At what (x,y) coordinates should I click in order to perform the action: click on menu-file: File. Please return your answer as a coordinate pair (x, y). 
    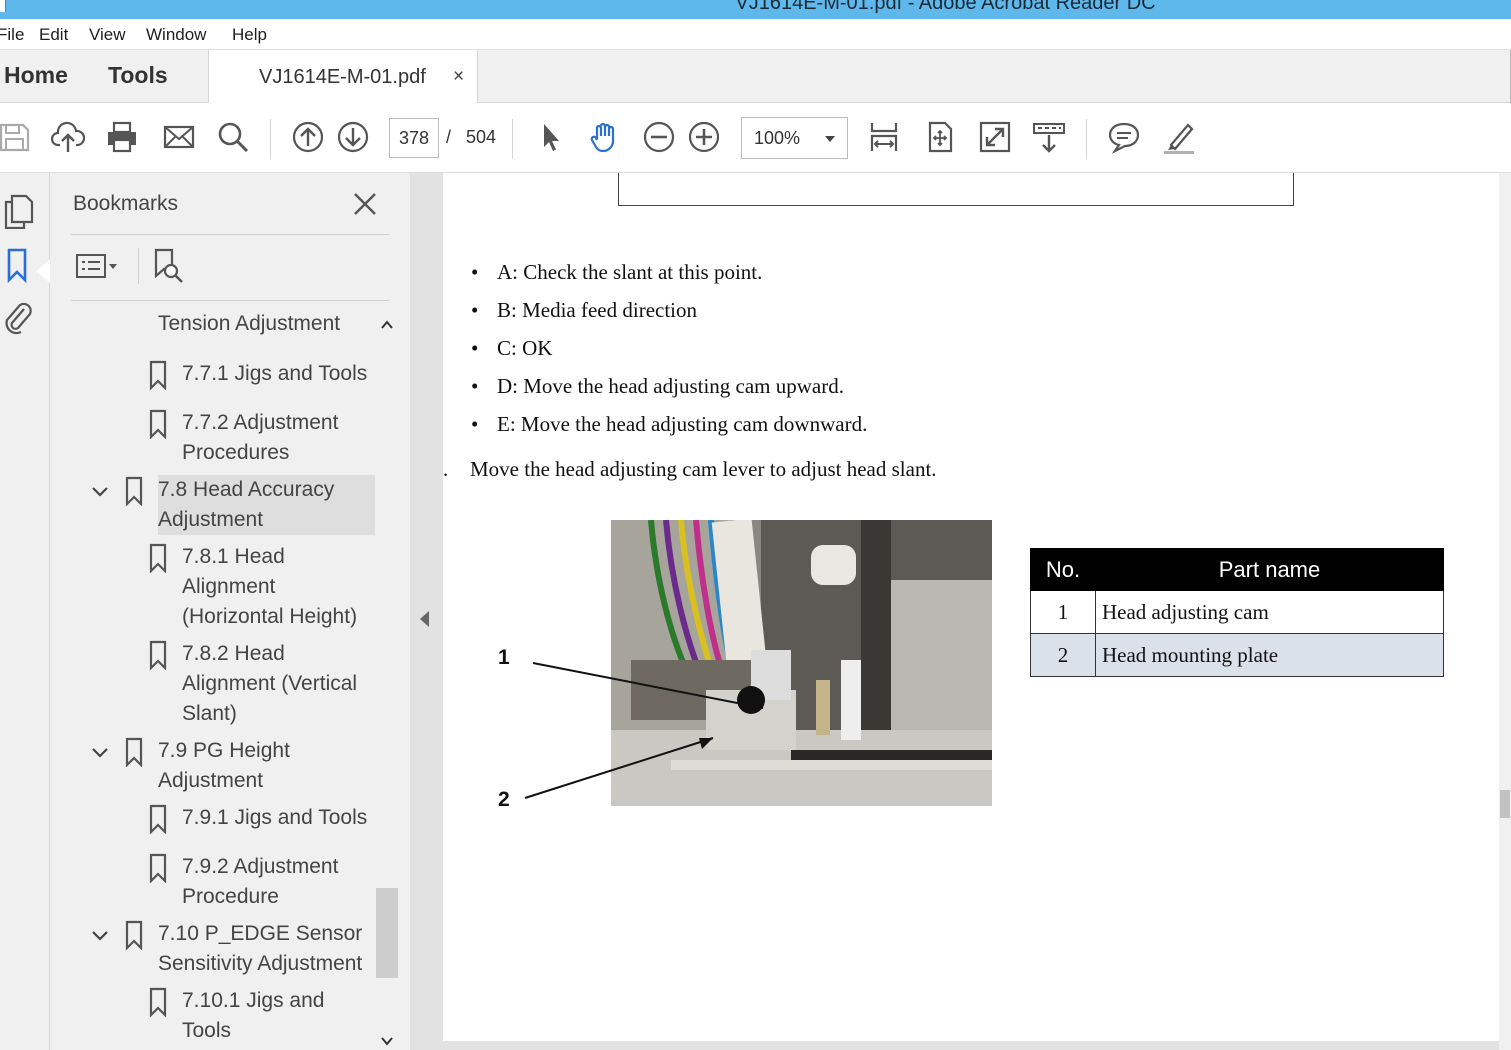
    Looking at the image, I should click on (12, 35).